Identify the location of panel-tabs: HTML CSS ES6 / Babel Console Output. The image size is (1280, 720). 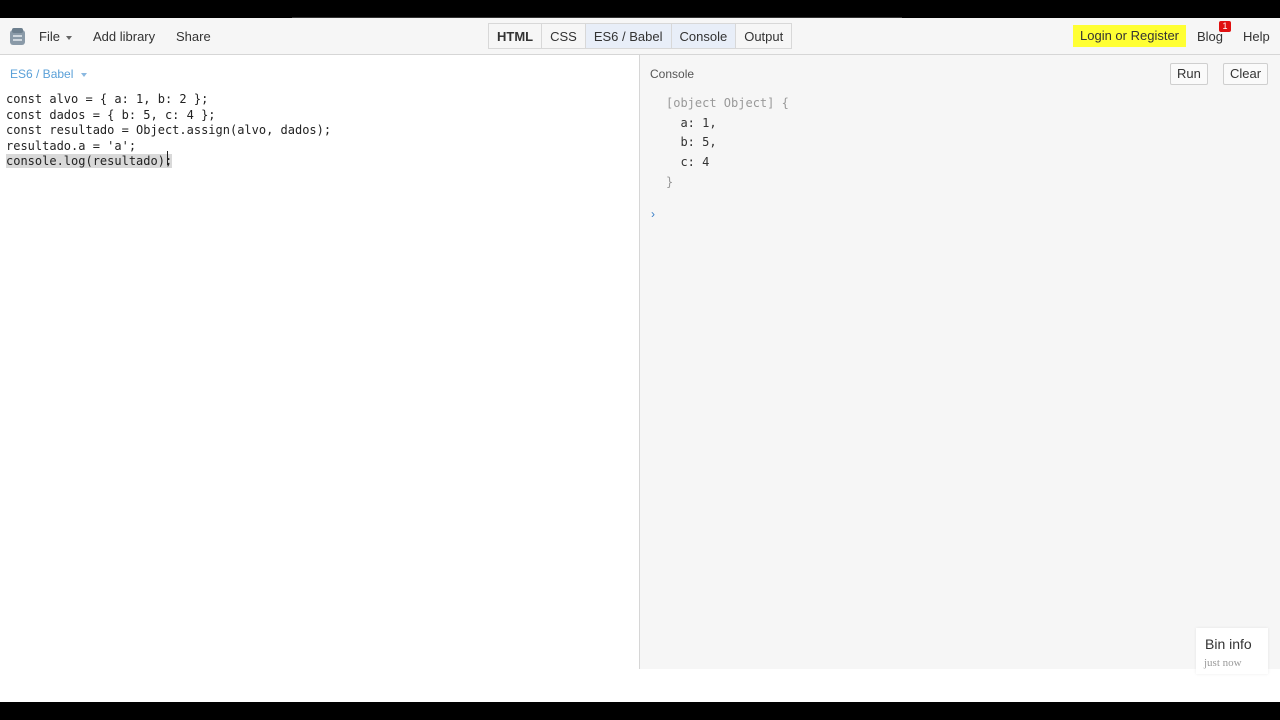
(640, 36).